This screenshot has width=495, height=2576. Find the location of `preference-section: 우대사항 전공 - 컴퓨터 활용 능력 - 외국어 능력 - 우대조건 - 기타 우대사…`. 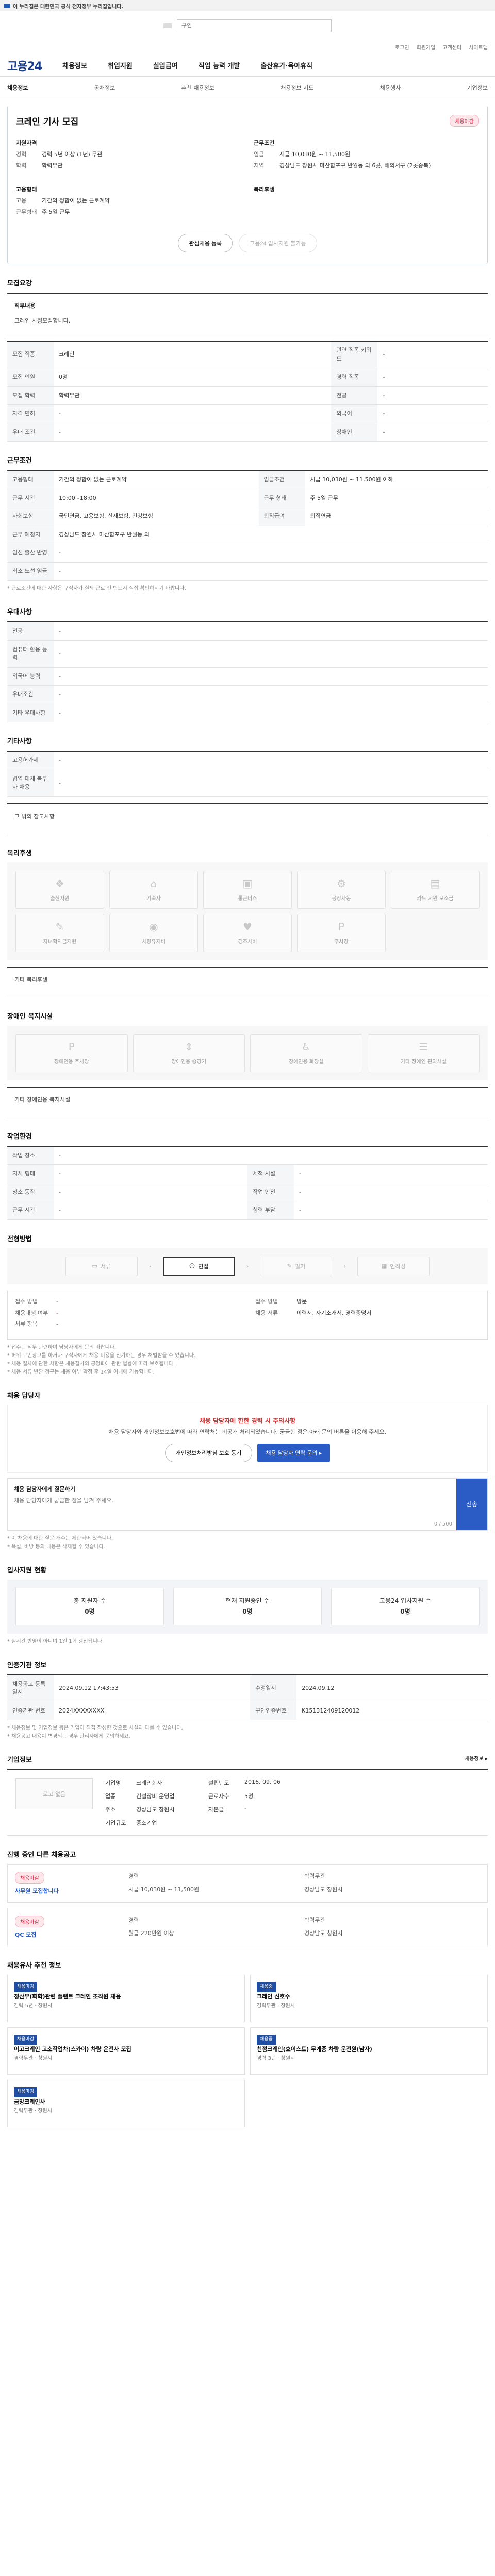

preference-section: 우대사항 전공 - 컴퓨터 활용 능력 - 외국어 능력 - 우대조건 - 기타 우대사… is located at coordinates (247, 664).